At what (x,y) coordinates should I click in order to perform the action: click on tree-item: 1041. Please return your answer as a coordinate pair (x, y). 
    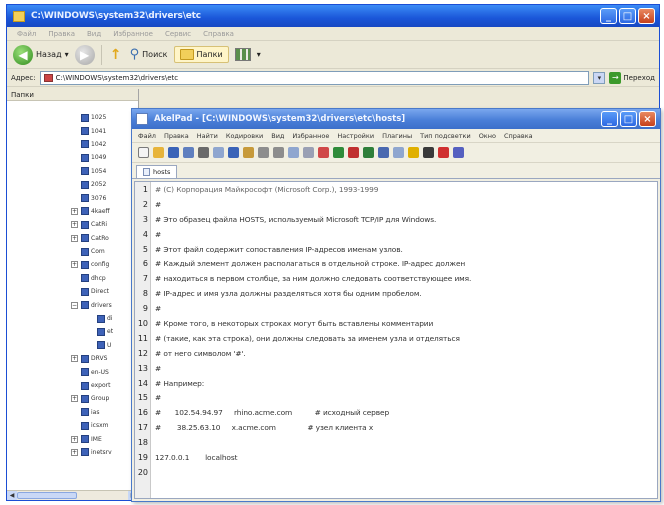
    Looking at the image, I should click on (97, 130).